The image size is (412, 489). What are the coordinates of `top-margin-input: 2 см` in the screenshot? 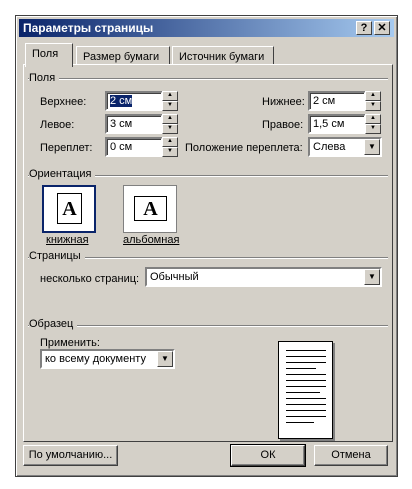 It's located at (134, 101).